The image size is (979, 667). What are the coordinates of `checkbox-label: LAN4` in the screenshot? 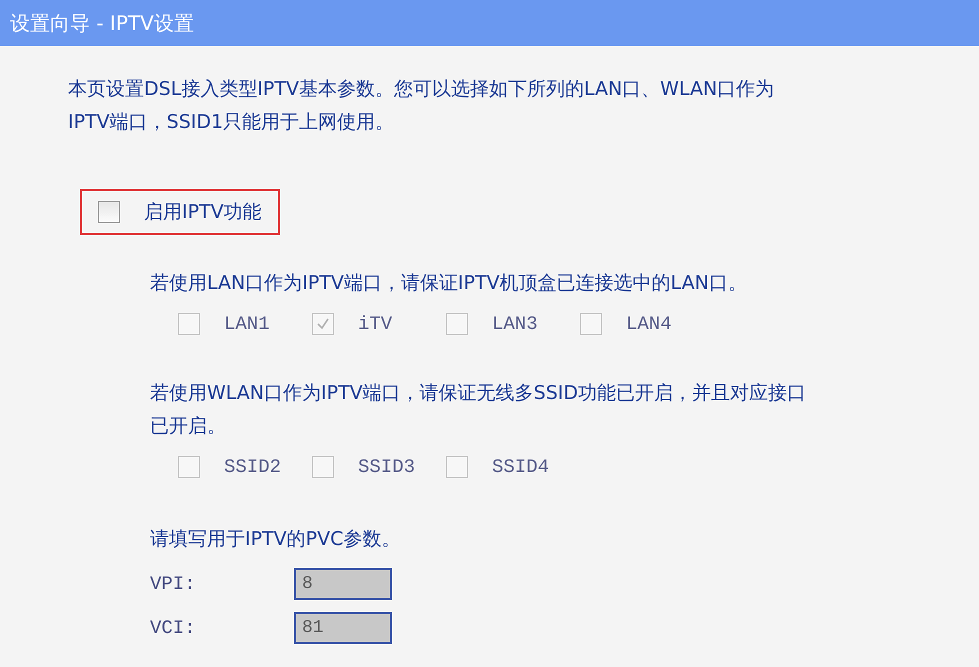 It's located at (649, 324).